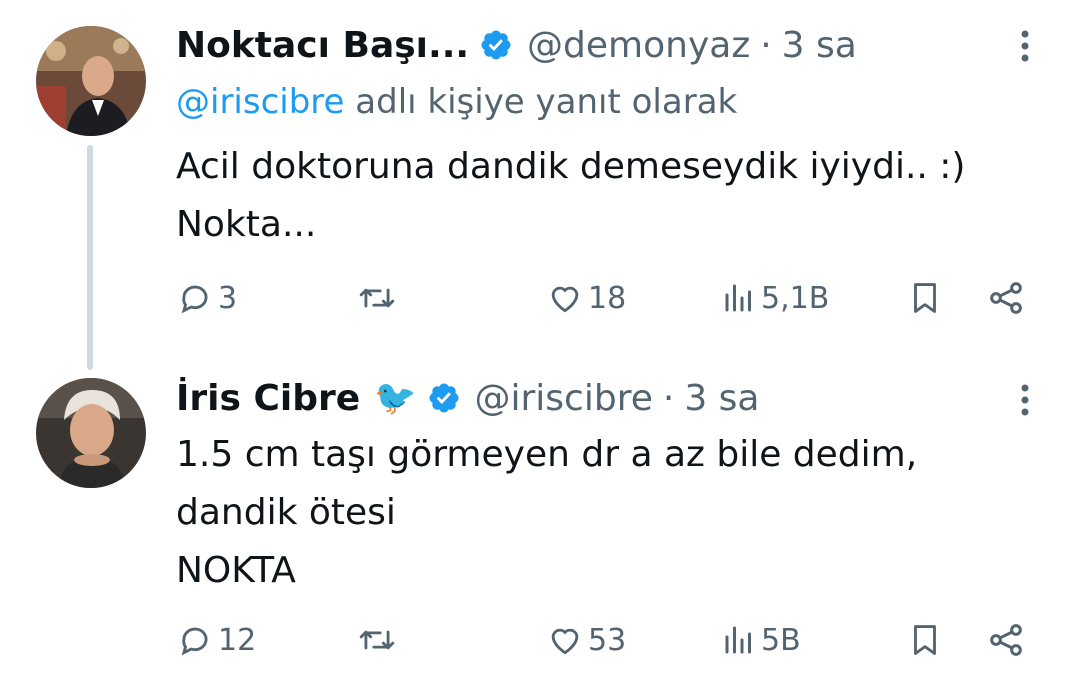 Image resolution: width=1080 pixels, height=696 pixels. What do you see at coordinates (268, 398) in the screenshot?
I see `author-name: İris Cibre` at bounding box center [268, 398].